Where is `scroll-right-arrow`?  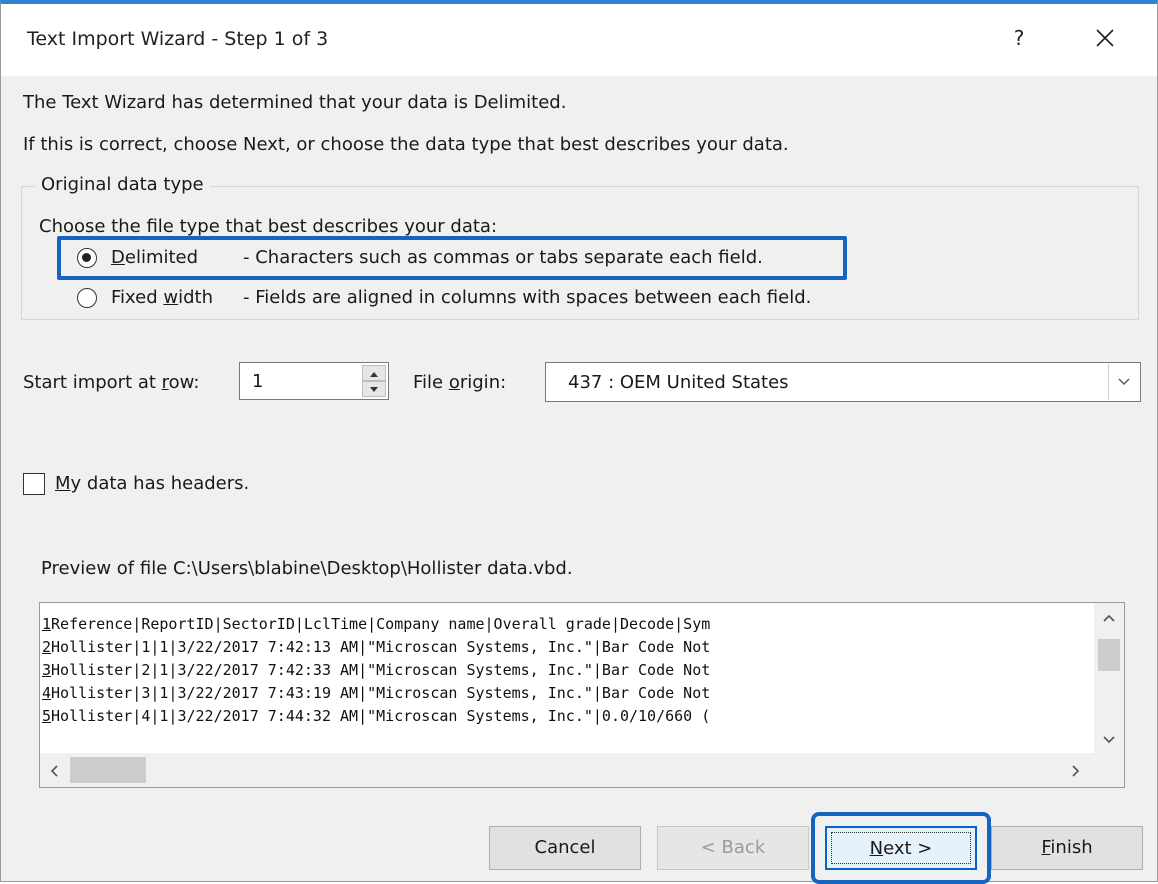
scroll-right-arrow is located at coordinates (1076, 772).